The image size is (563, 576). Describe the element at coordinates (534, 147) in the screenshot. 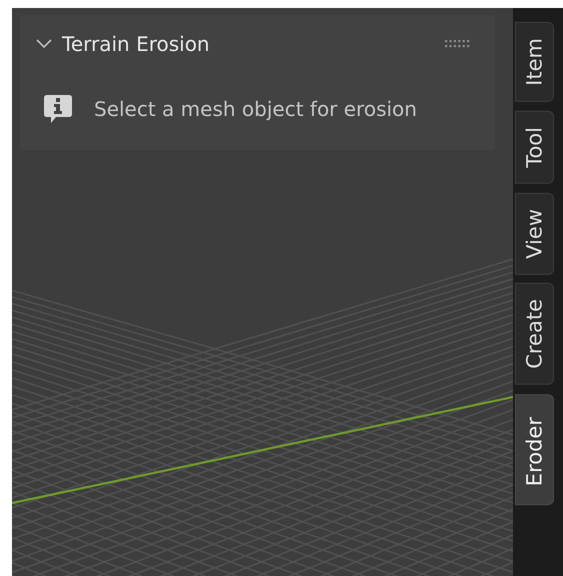

I see `sidebar-tab: Tool` at that location.